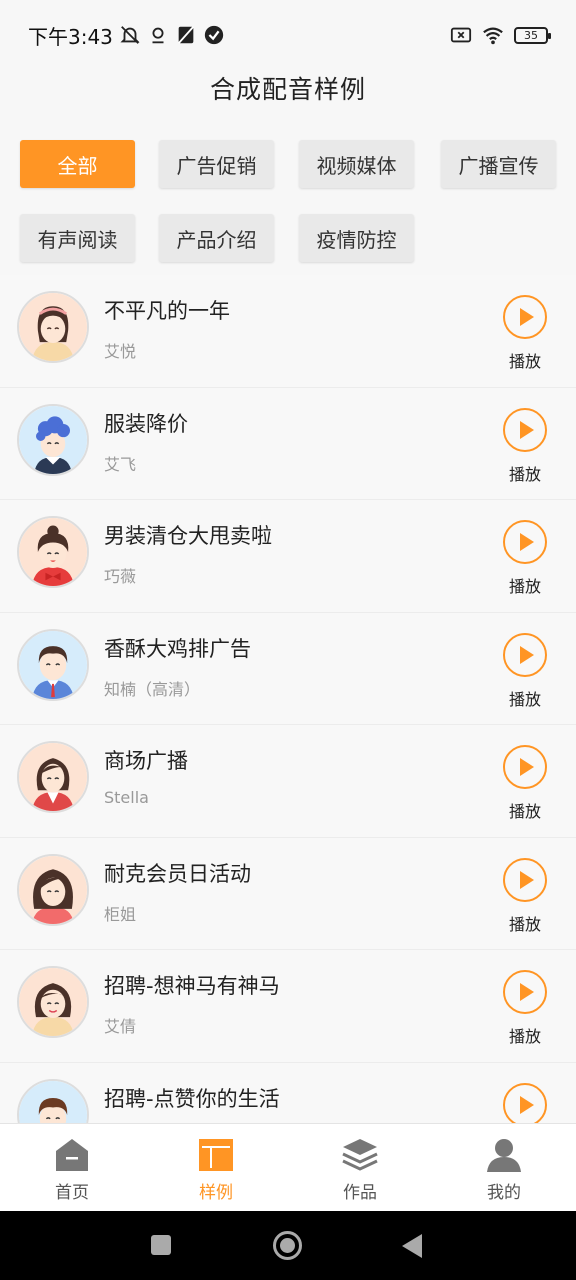 The image size is (576, 1280). I want to click on status-right: 35, so click(500, 35).